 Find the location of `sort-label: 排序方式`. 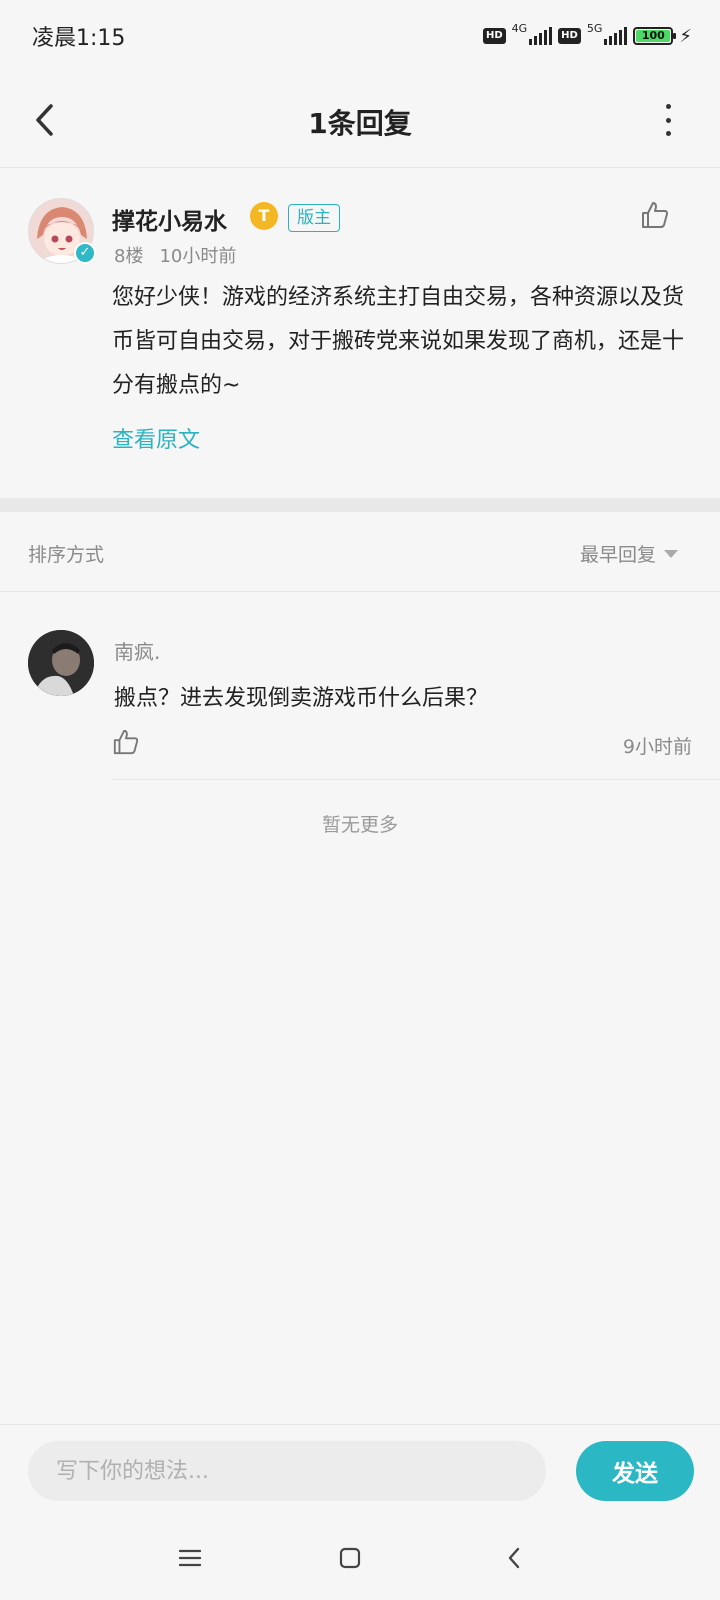

sort-label: 排序方式 is located at coordinates (66, 555).